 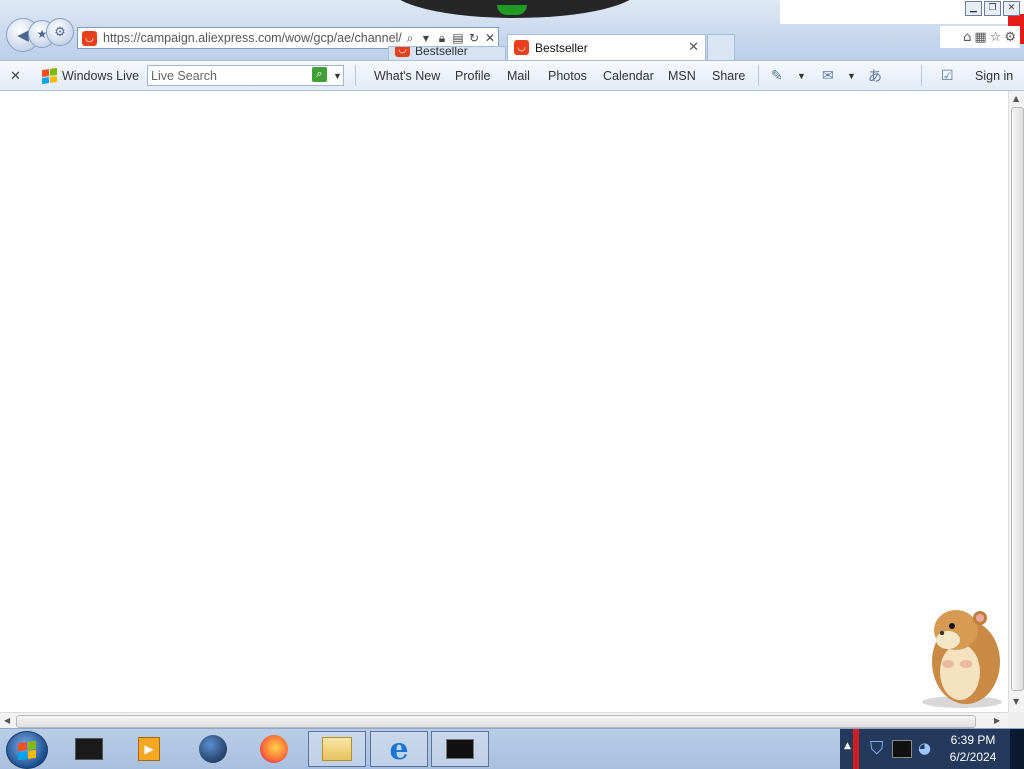 I want to click on command-bar: ⌂ ▦ ☆ ⚙, so click(x=980, y=37).